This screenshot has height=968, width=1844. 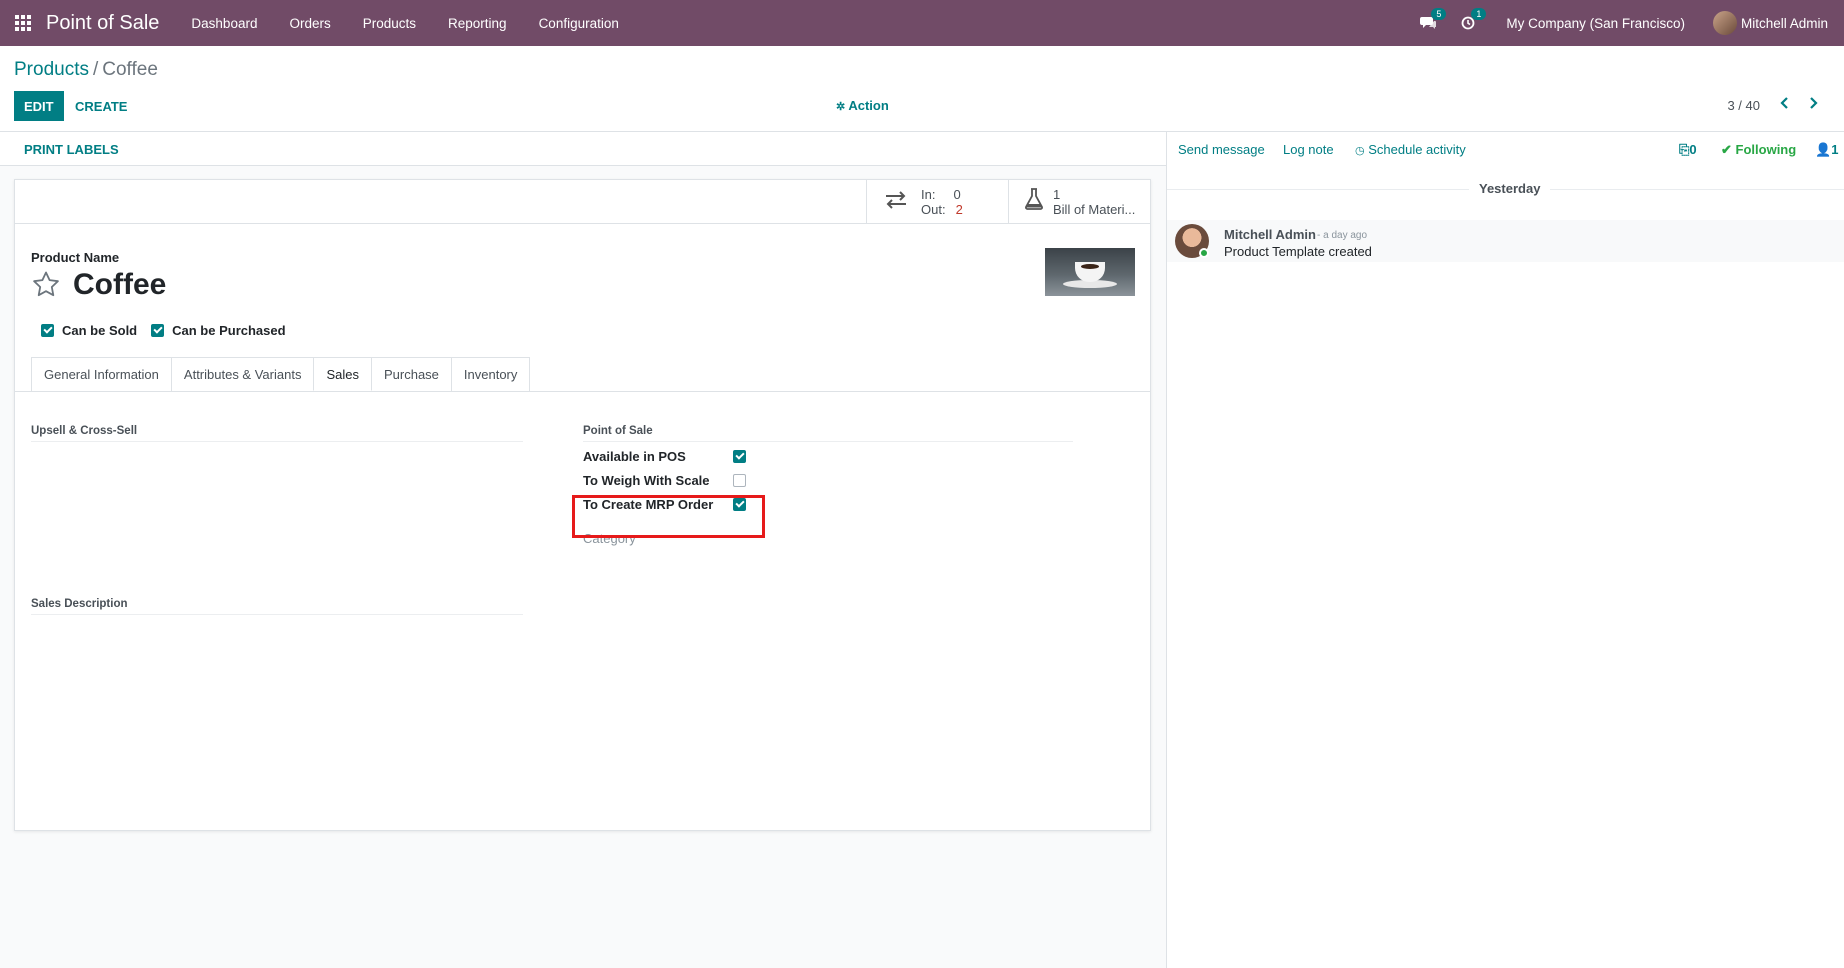 I want to click on moves-in-value: 0, so click(x=957, y=194).